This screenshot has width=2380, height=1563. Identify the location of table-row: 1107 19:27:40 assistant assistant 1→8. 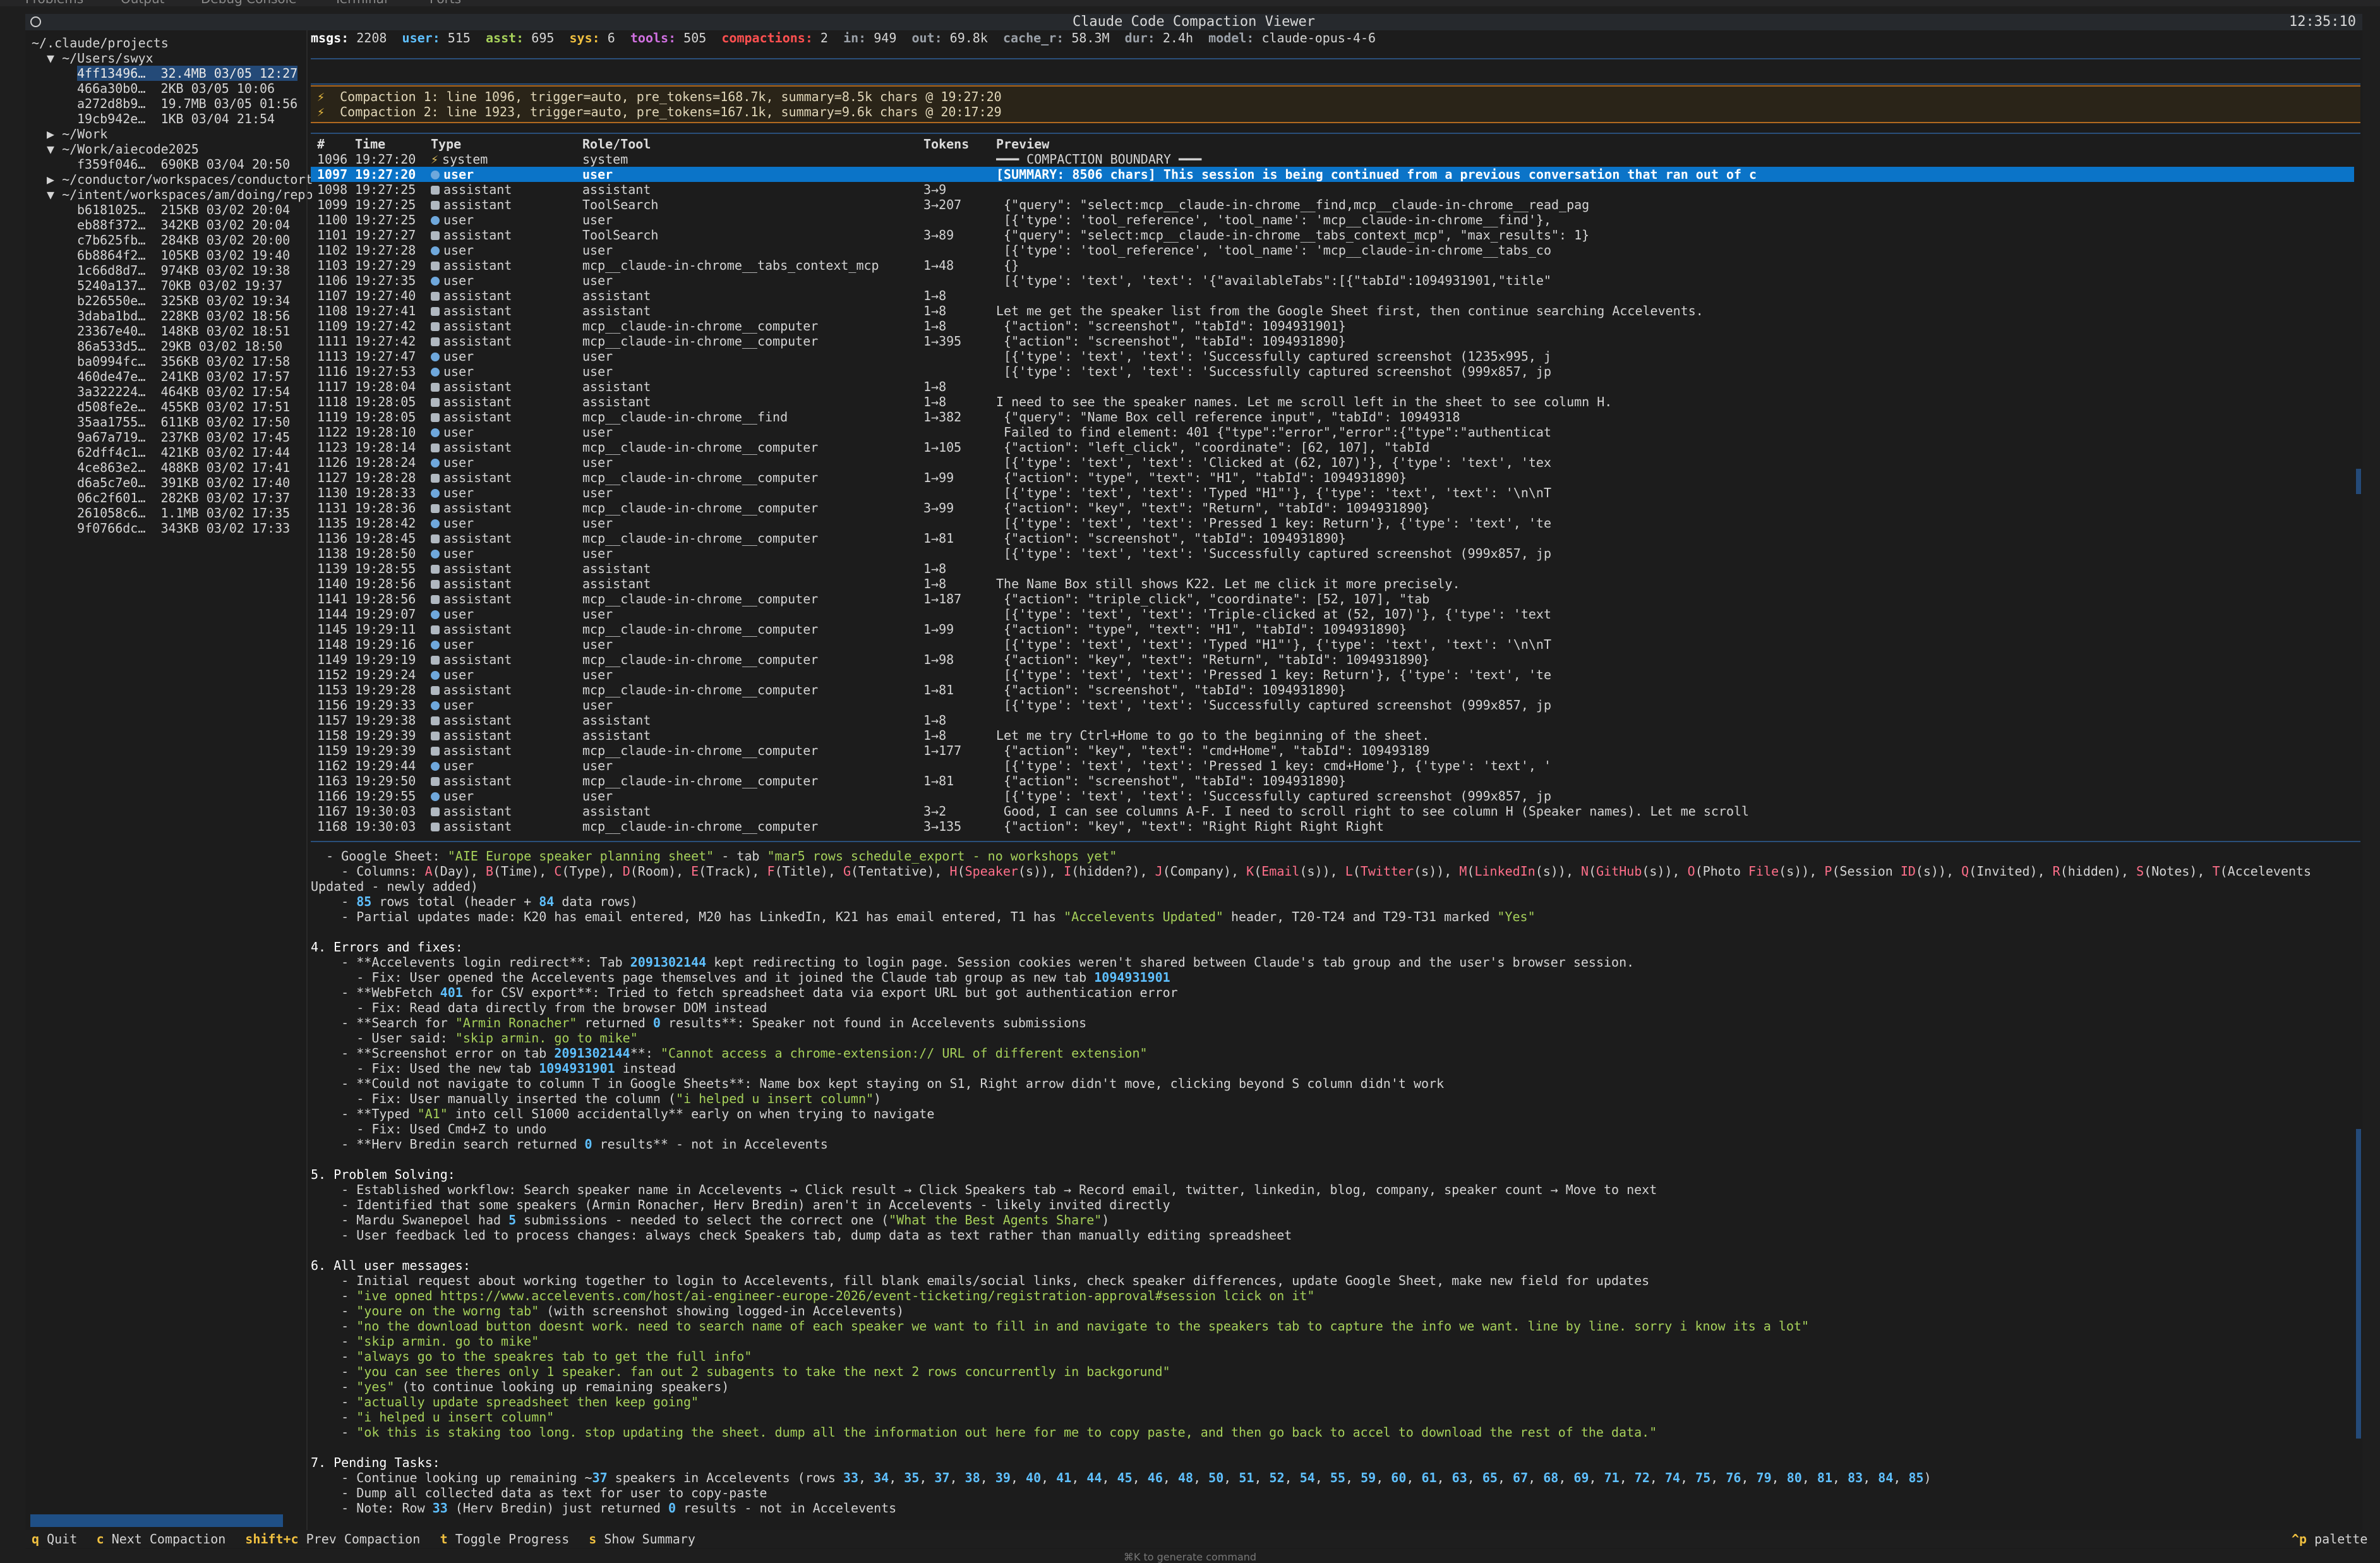
(1332, 295).